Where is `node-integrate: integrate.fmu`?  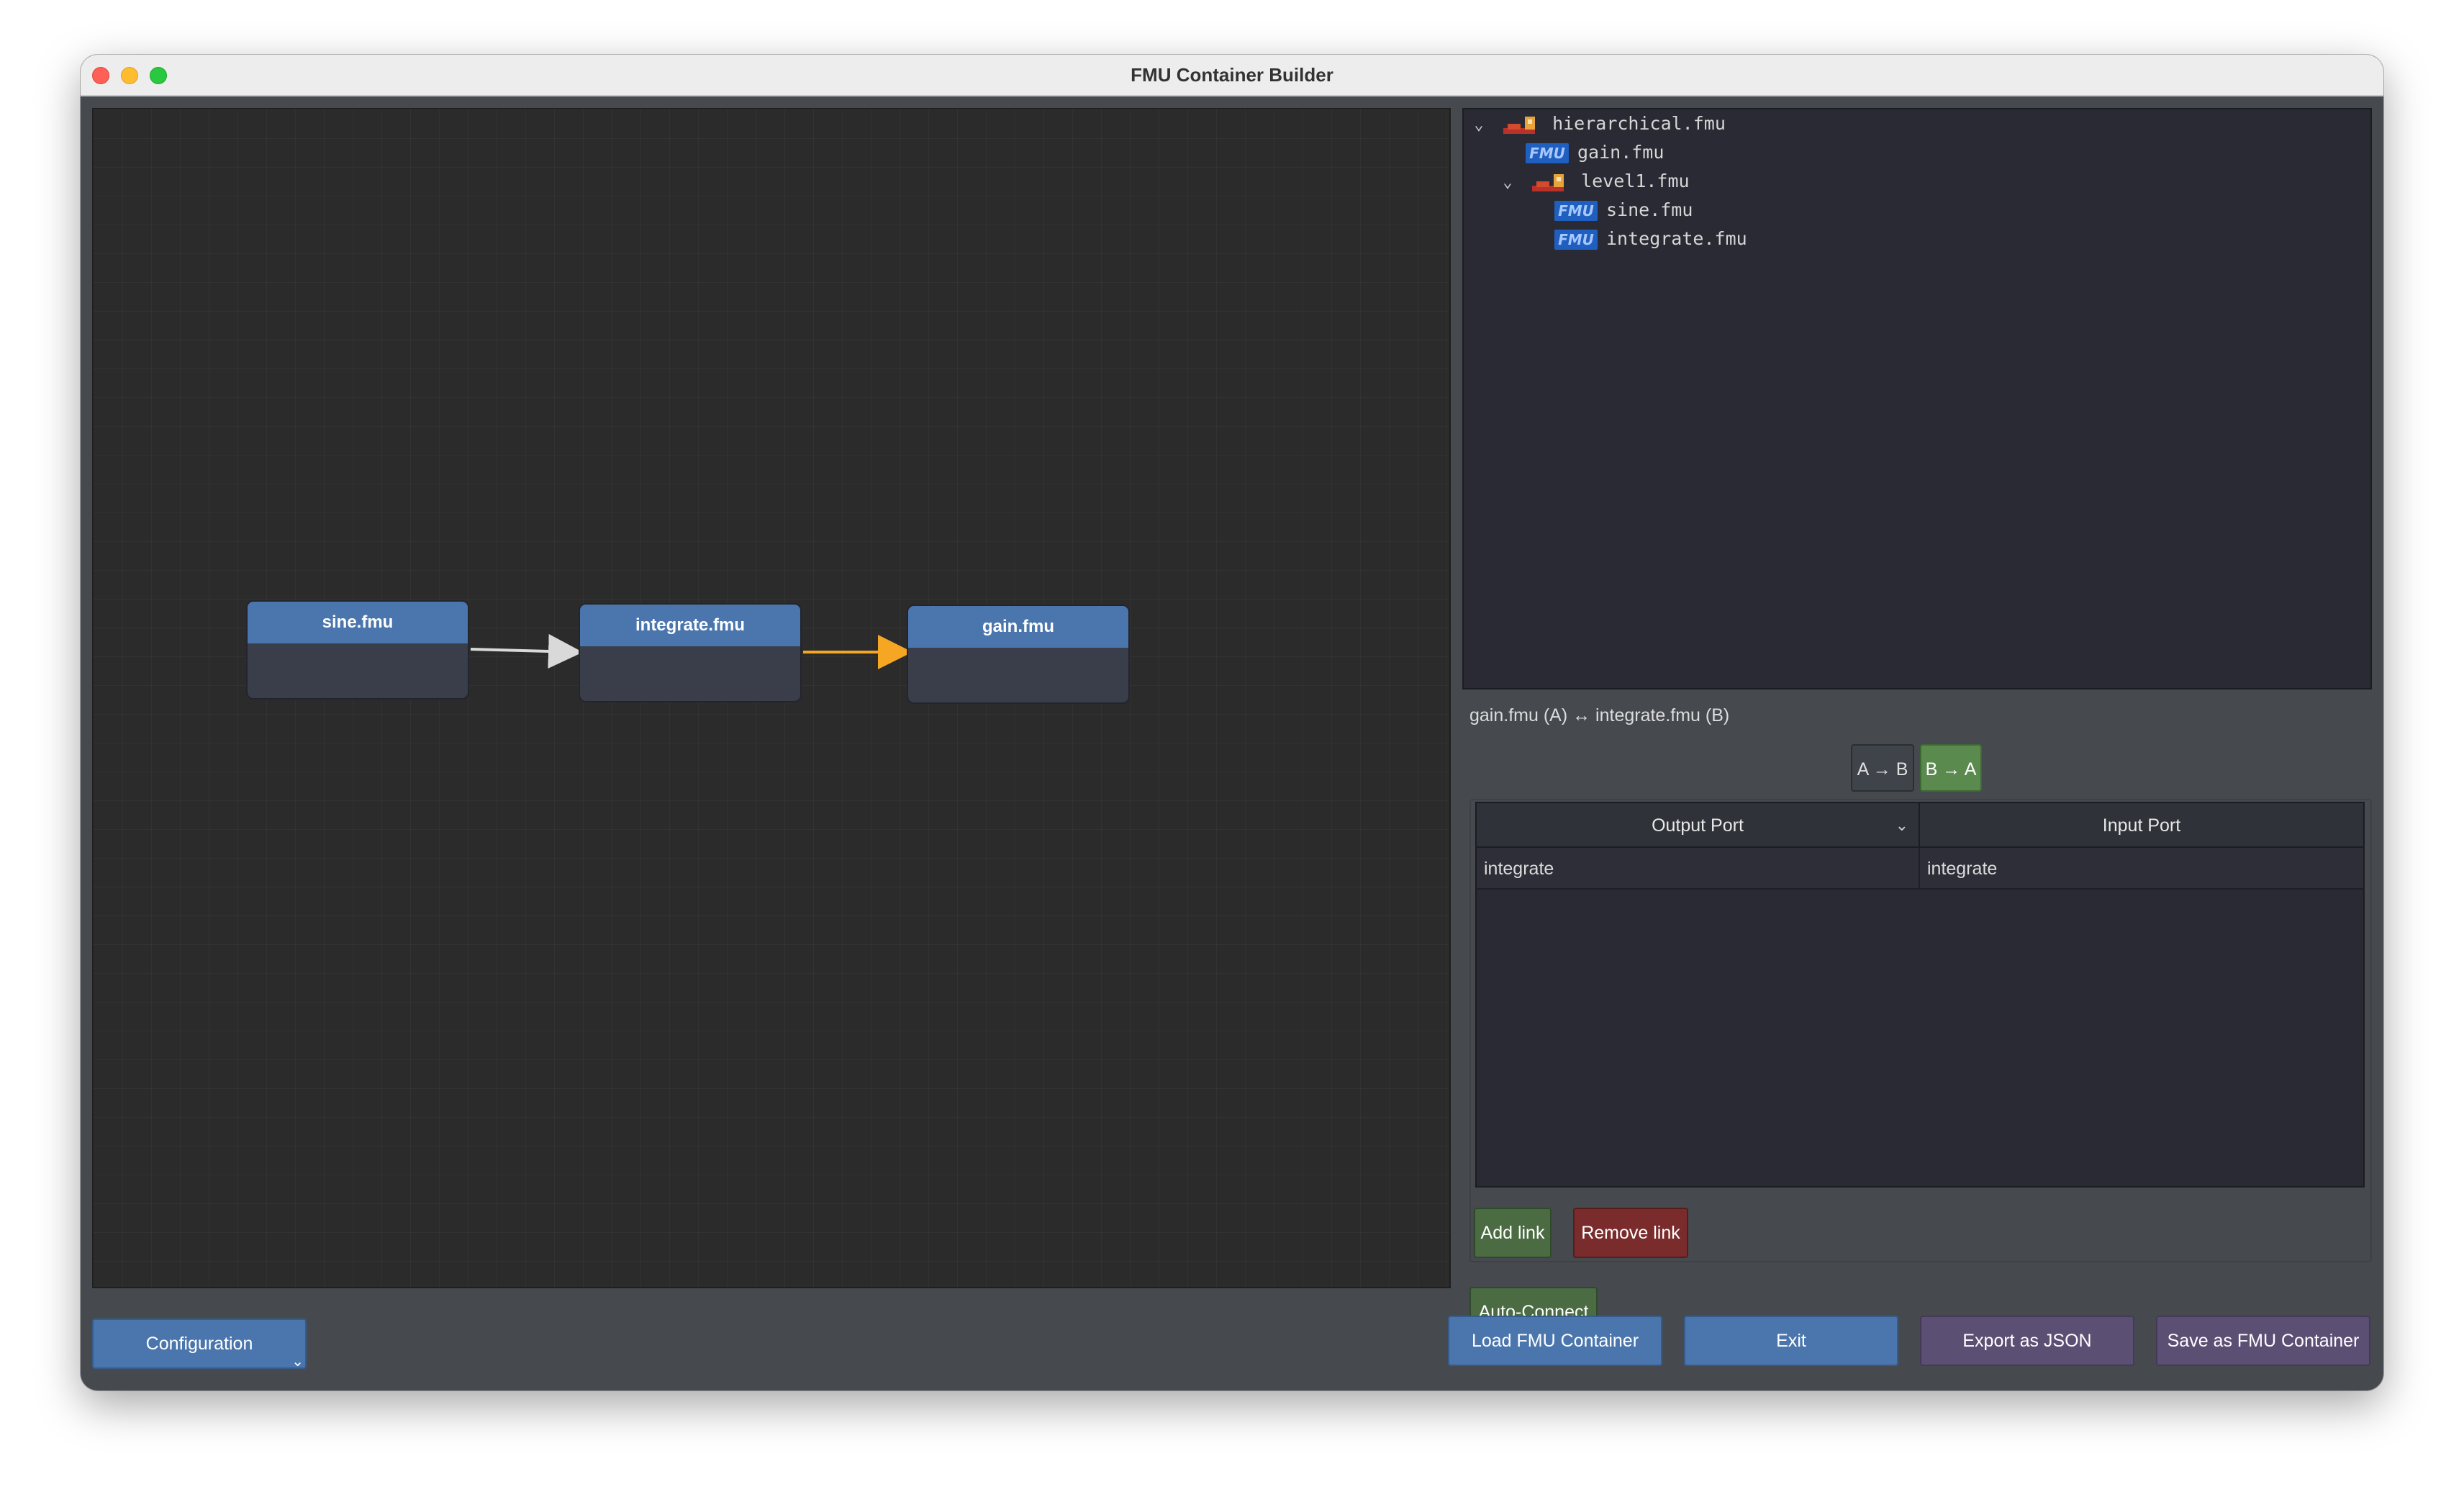
node-integrate: integrate.fmu is located at coordinates (690, 652).